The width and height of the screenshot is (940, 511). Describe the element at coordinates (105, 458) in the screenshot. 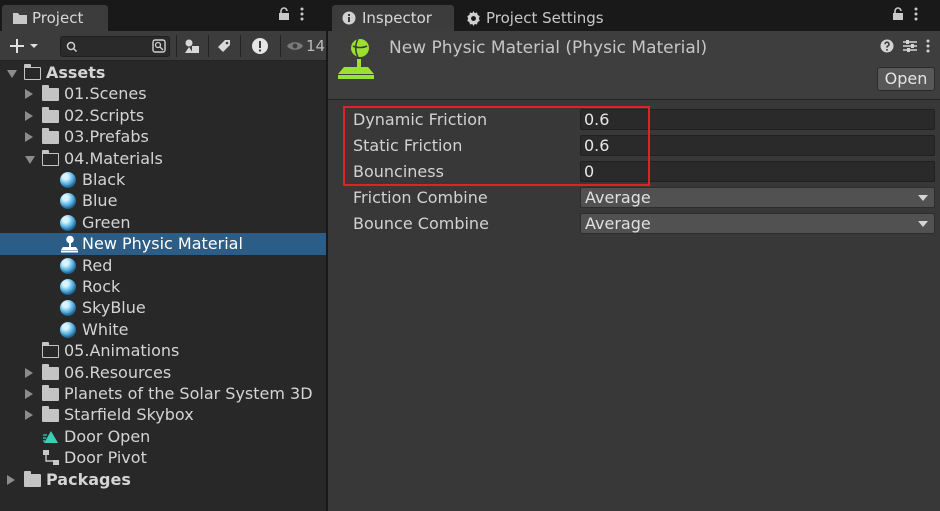

I see `tree-row-label: Door Pivot` at that location.